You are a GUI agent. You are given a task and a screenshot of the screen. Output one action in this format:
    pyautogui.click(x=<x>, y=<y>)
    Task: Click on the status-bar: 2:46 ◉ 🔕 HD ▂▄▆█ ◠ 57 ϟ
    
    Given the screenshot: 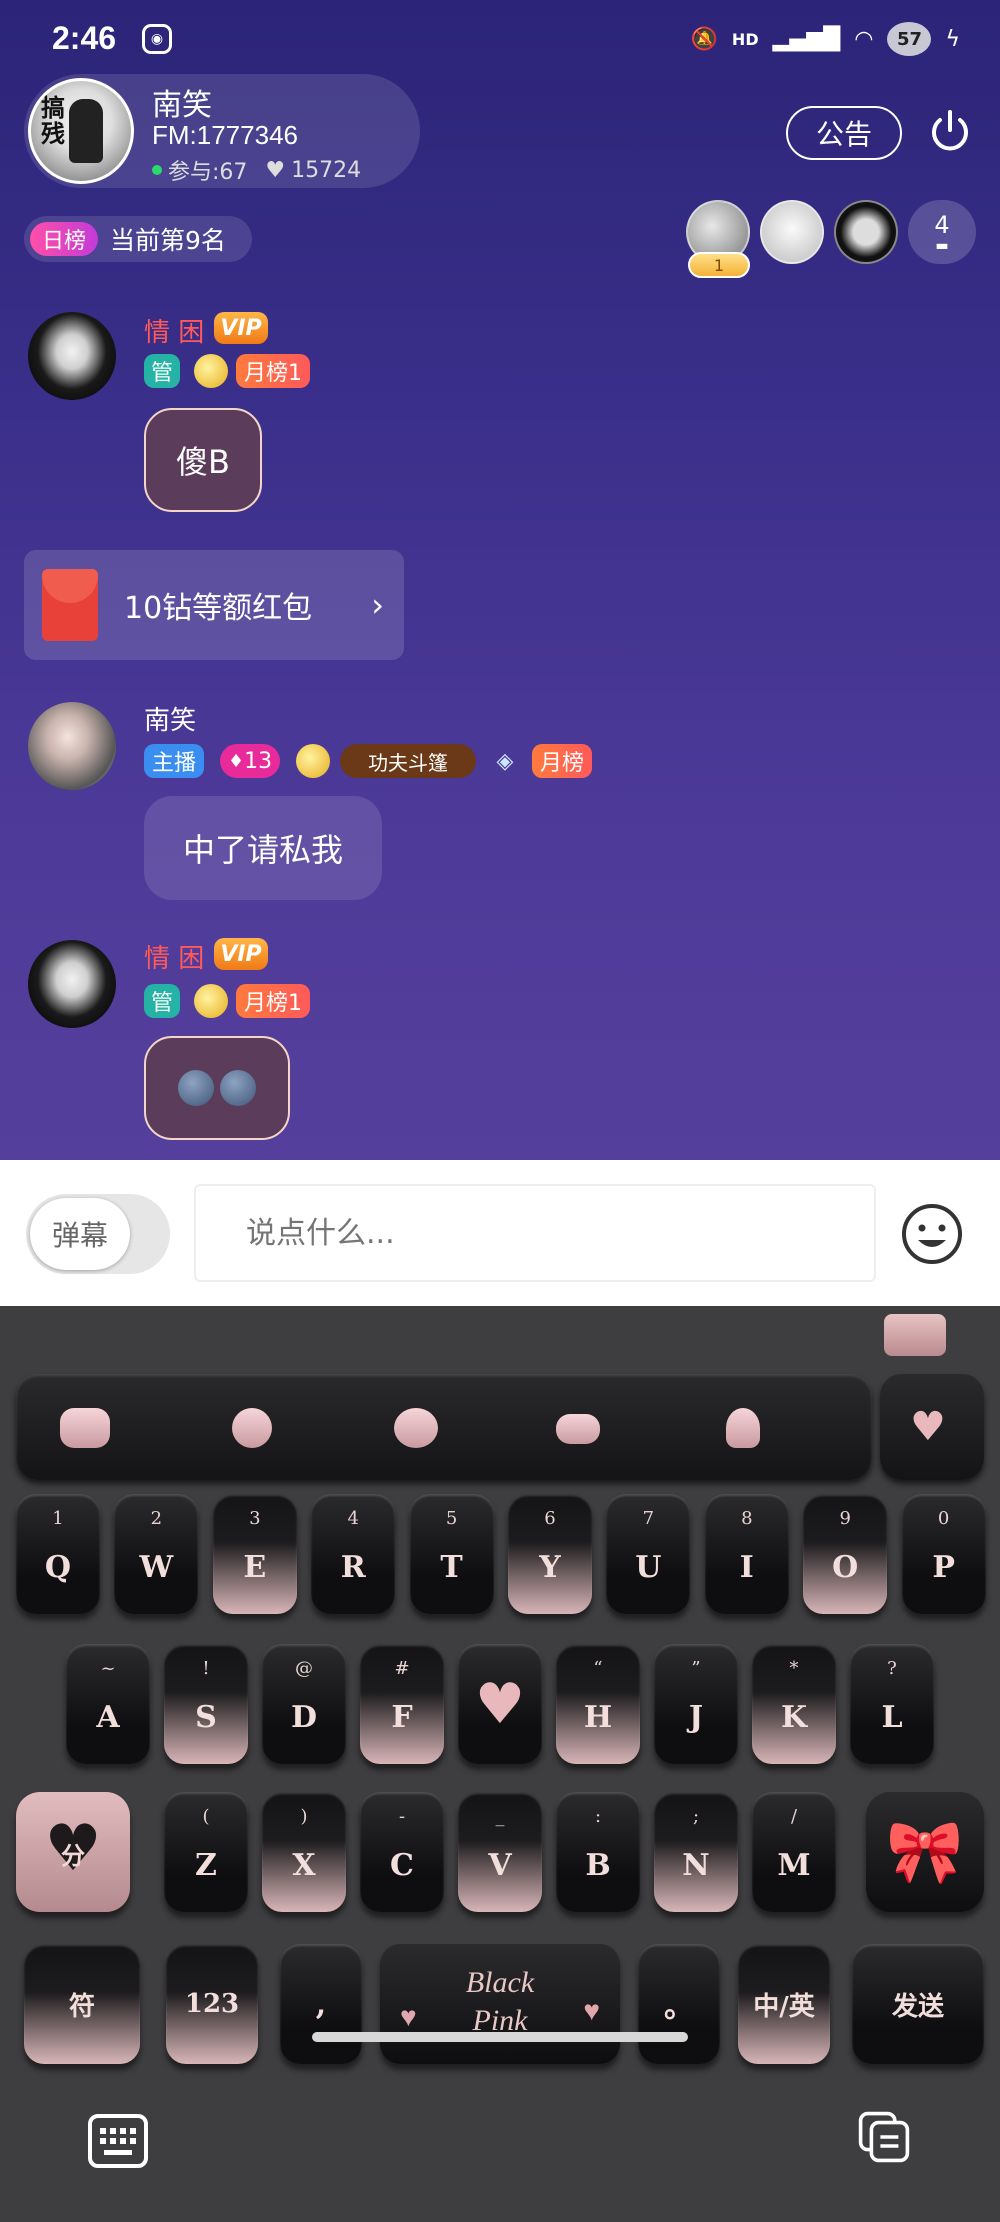 What is the action you would take?
    pyautogui.click(x=500, y=40)
    